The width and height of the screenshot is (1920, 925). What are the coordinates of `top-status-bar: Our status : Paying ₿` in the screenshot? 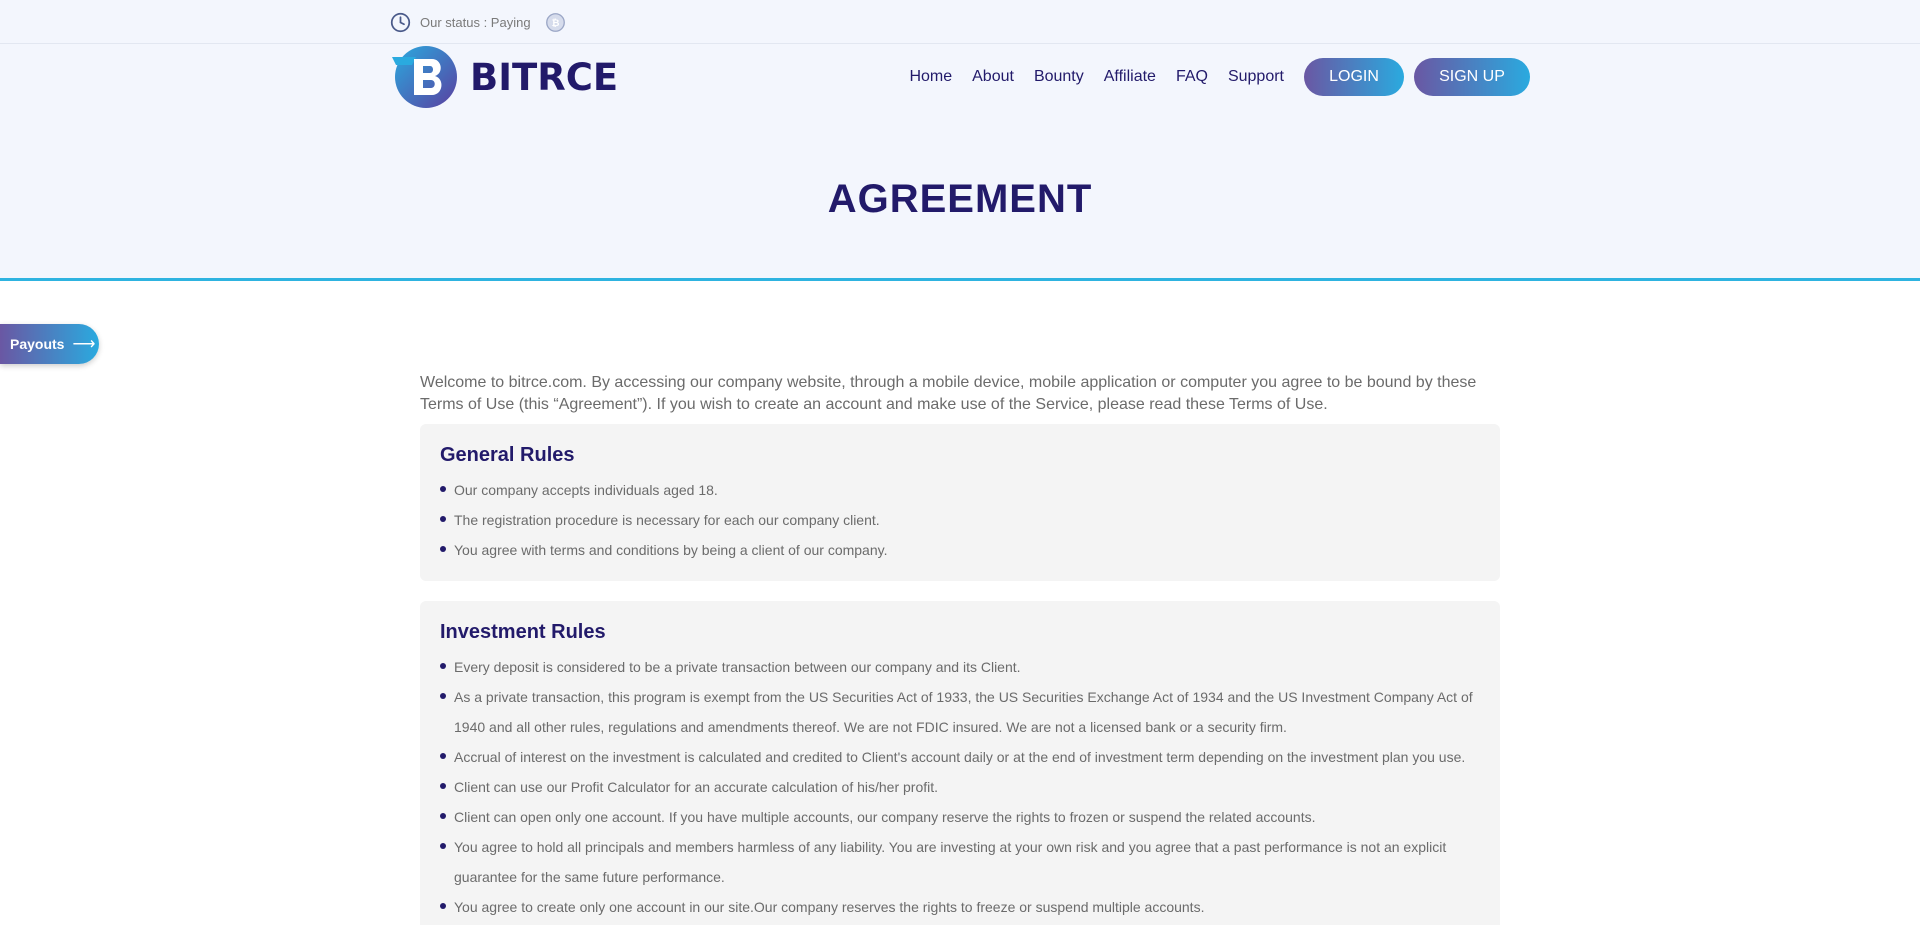 It's located at (960, 22).